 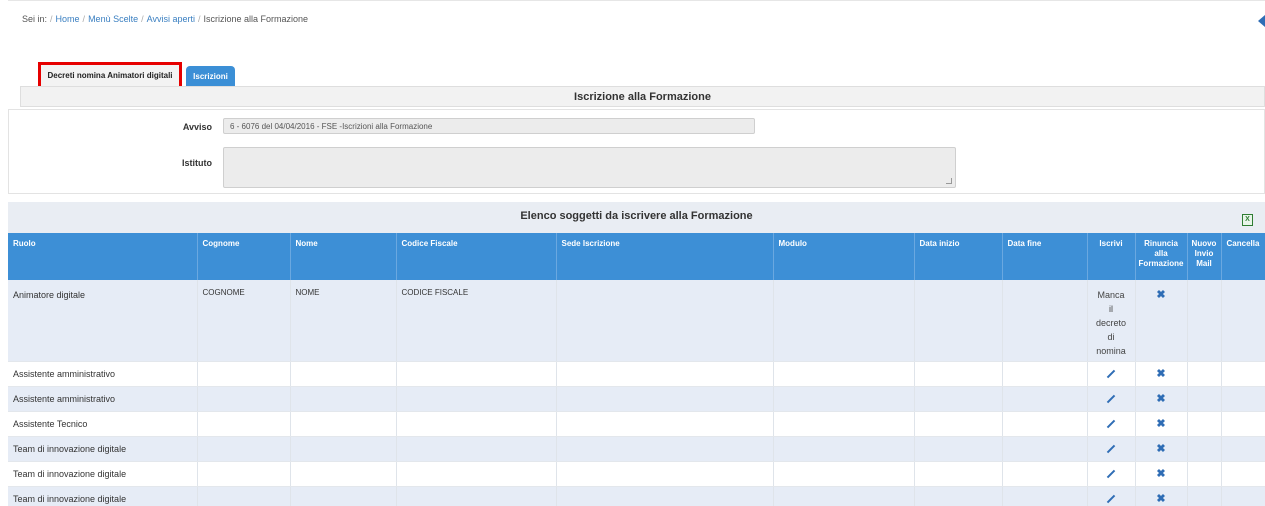 I want to click on section-title: Iscrizione alla Formazione, so click(x=642, y=96).